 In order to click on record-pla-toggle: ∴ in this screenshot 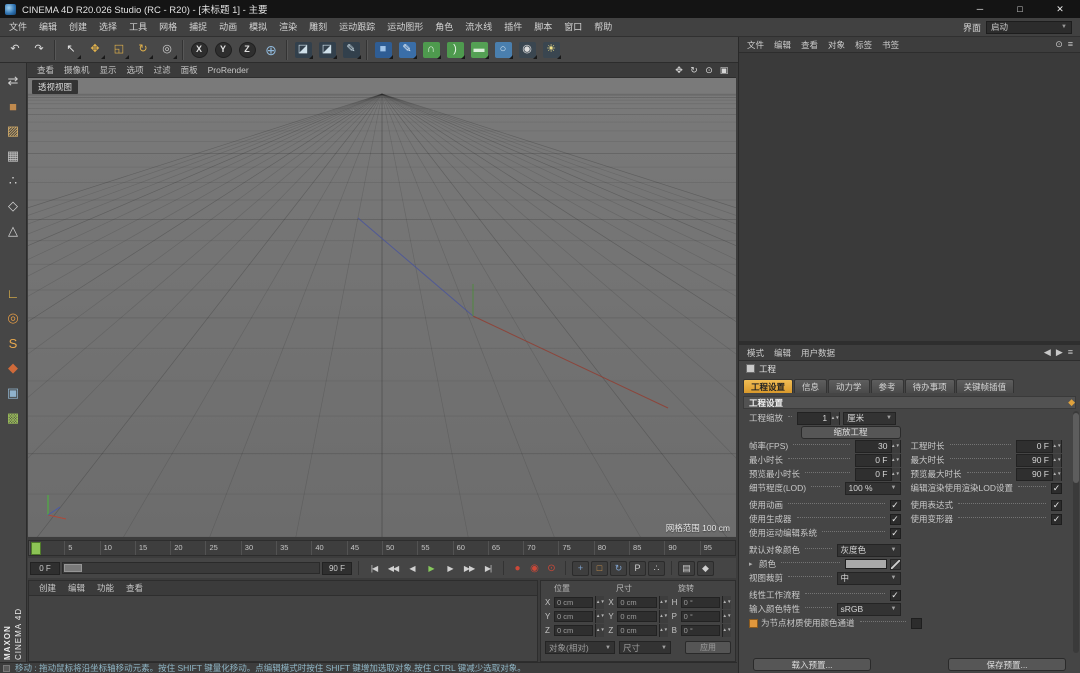, I will do `click(656, 568)`.